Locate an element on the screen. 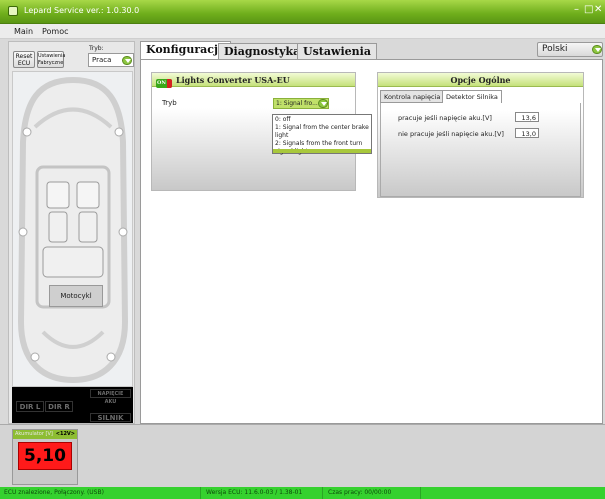 The height and width of the screenshot is (499, 605). works-voltage-label: pracuje jeśli napięcie aku.[V] is located at coordinates (445, 118).